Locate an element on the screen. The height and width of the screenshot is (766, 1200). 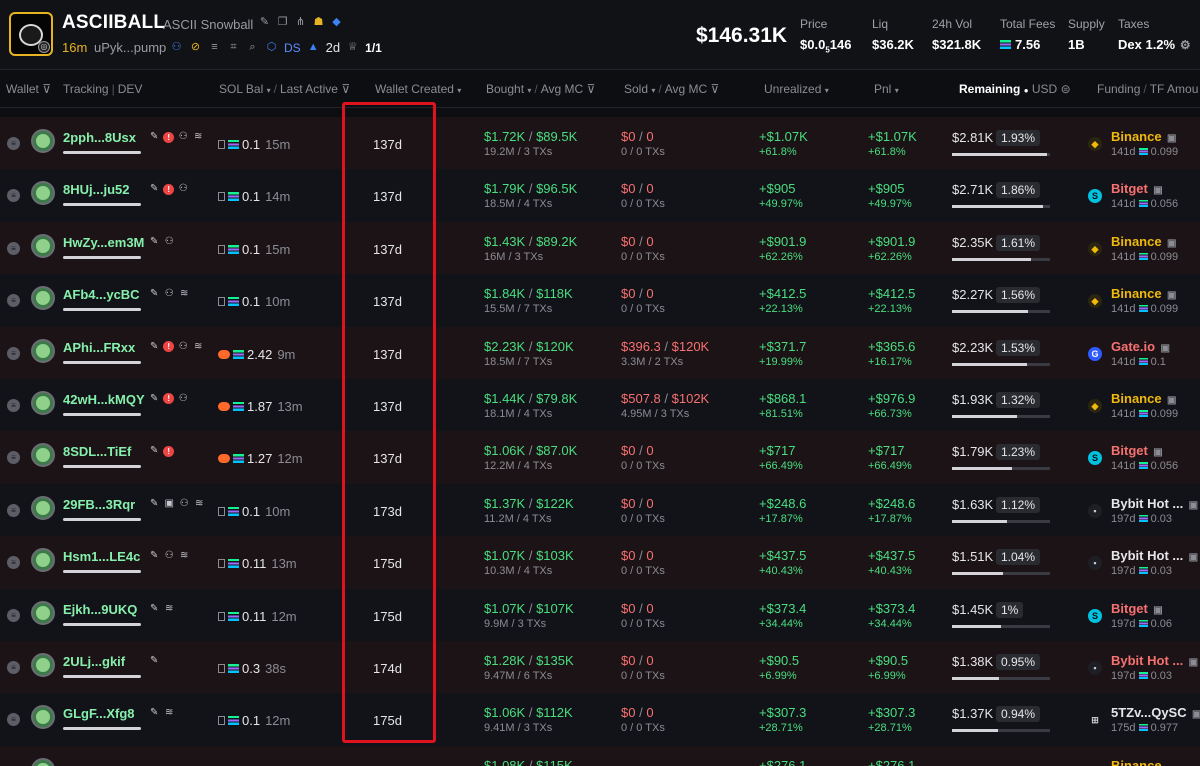
token-address: uPyk...pump is located at coordinates (130, 47).